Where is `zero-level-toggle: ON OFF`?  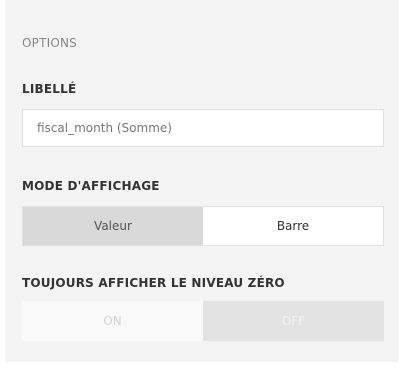 zero-level-toggle: ON OFF is located at coordinates (203, 321).